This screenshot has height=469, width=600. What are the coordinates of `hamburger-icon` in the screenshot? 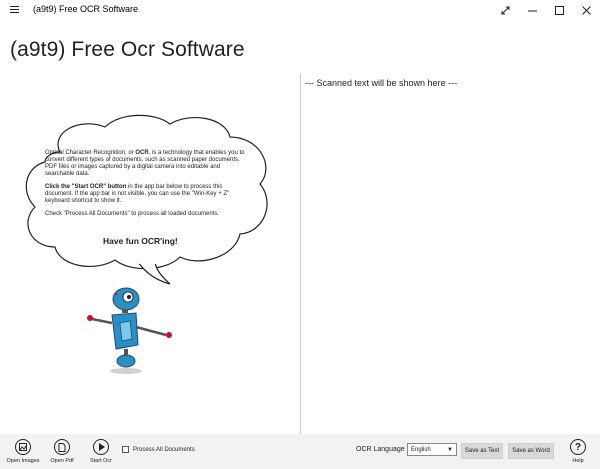 It's located at (14, 10).